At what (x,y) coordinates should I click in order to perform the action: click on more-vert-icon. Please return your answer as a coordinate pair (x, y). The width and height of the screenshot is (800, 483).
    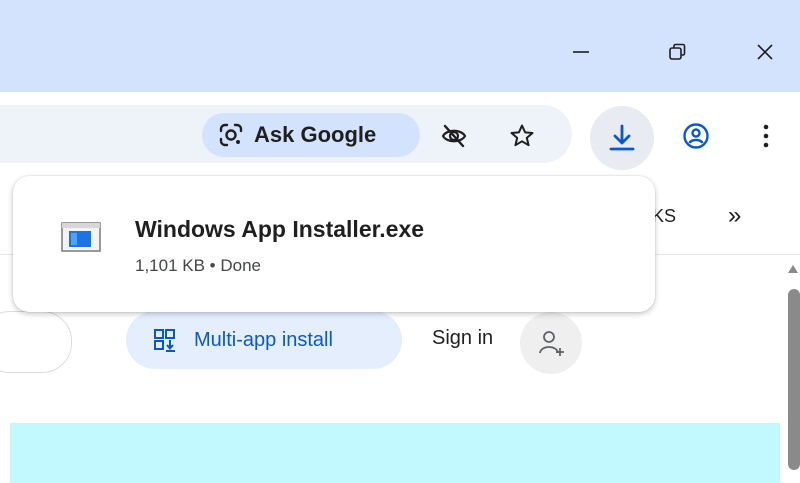
    Looking at the image, I should click on (766, 136).